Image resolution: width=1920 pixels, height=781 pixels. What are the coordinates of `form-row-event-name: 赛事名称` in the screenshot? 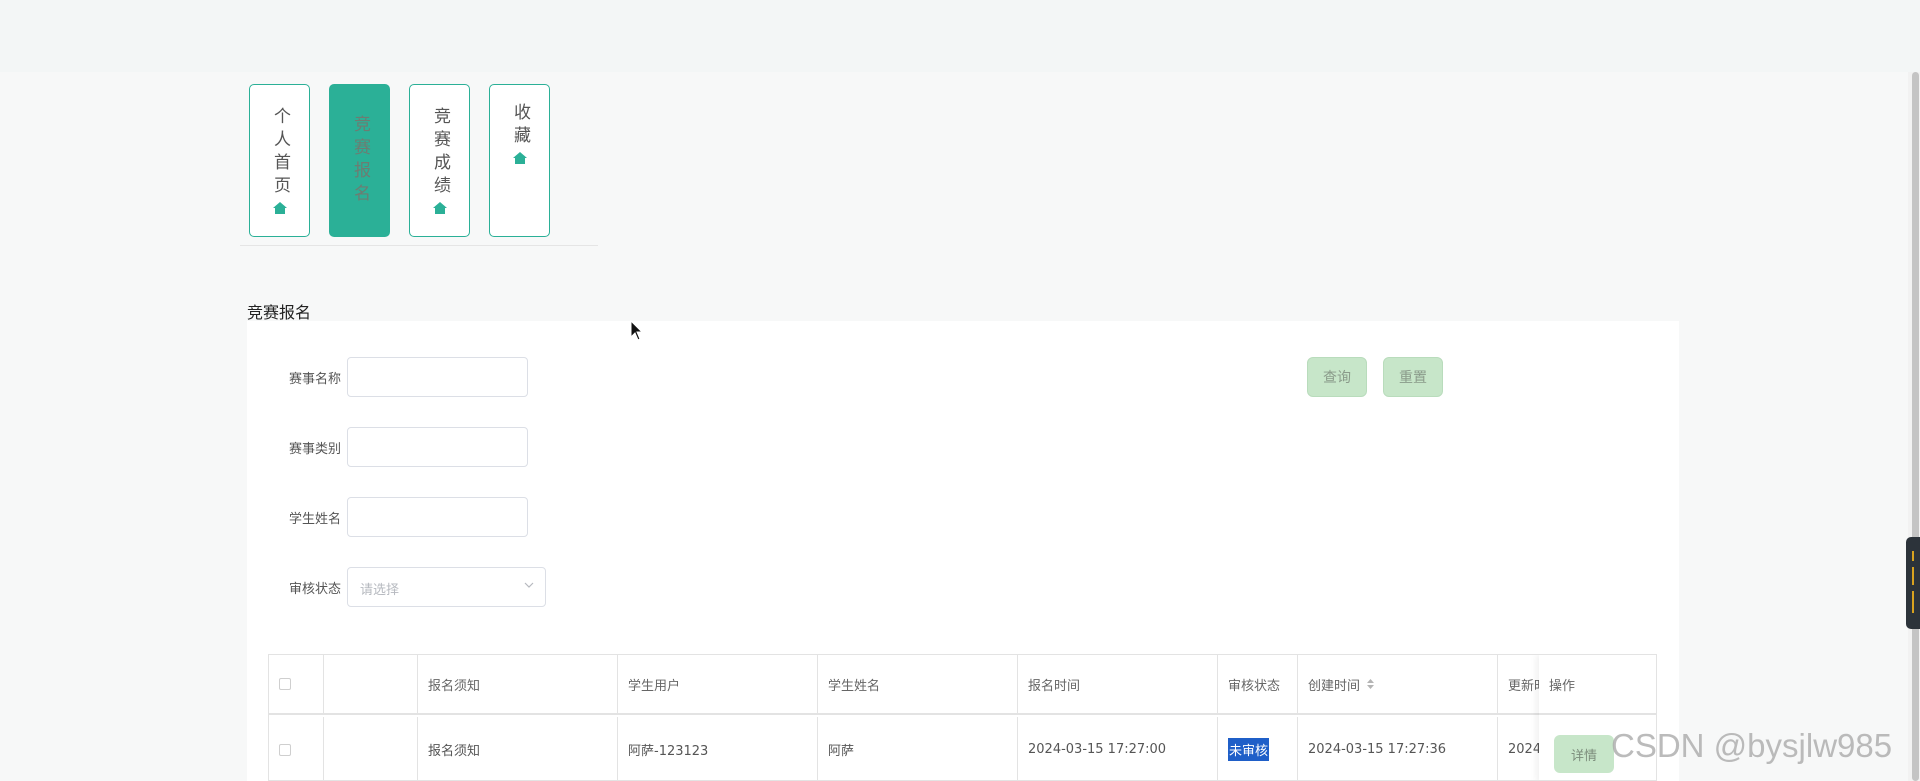 It's located at (405, 377).